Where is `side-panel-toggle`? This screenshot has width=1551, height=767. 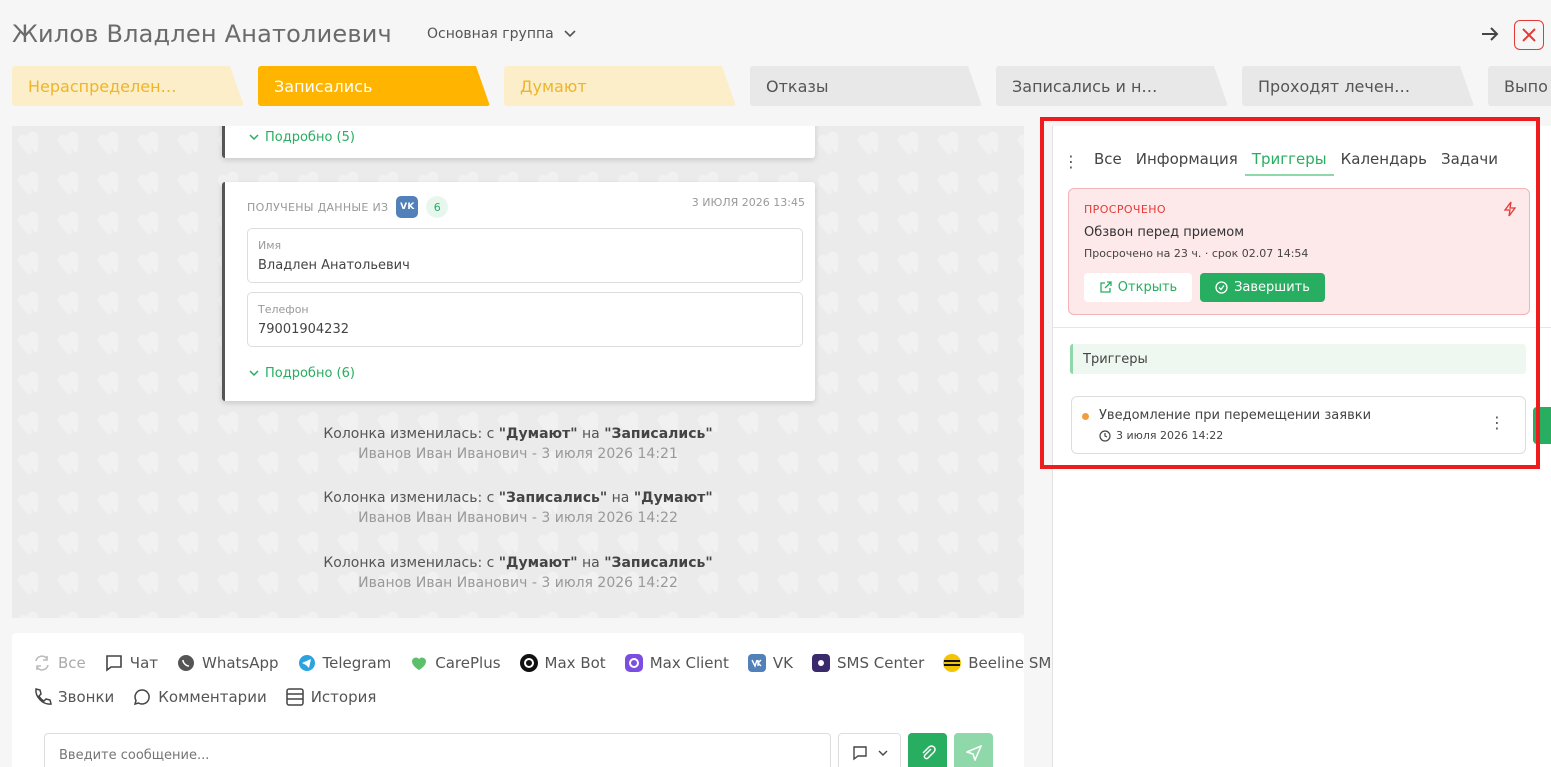 side-panel-toggle is located at coordinates (1542, 425).